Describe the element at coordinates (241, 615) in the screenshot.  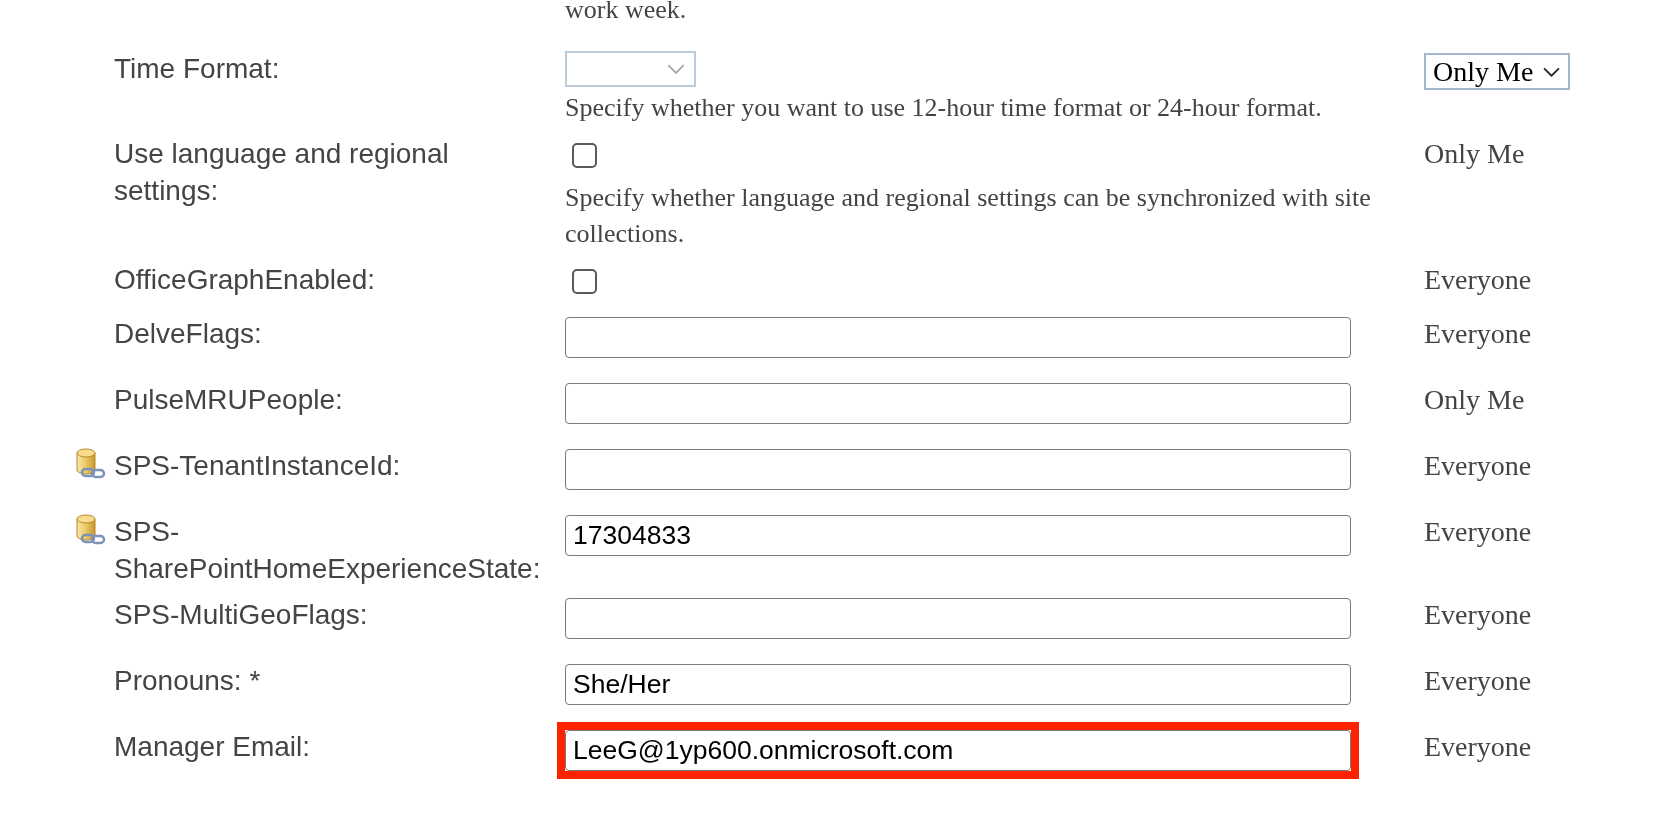
I see `field-label: SPS-MultiGeoFlags:` at that location.